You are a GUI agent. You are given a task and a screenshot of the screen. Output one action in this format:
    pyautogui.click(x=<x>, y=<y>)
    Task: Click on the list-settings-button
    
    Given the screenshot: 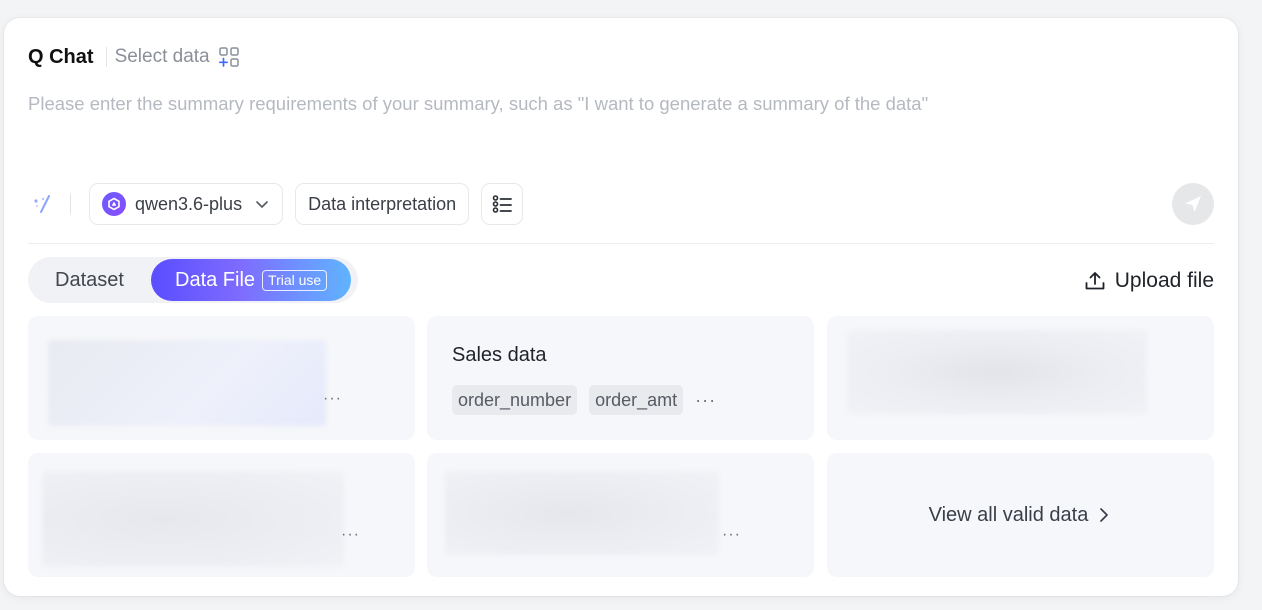 What is the action you would take?
    pyautogui.click(x=502, y=204)
    